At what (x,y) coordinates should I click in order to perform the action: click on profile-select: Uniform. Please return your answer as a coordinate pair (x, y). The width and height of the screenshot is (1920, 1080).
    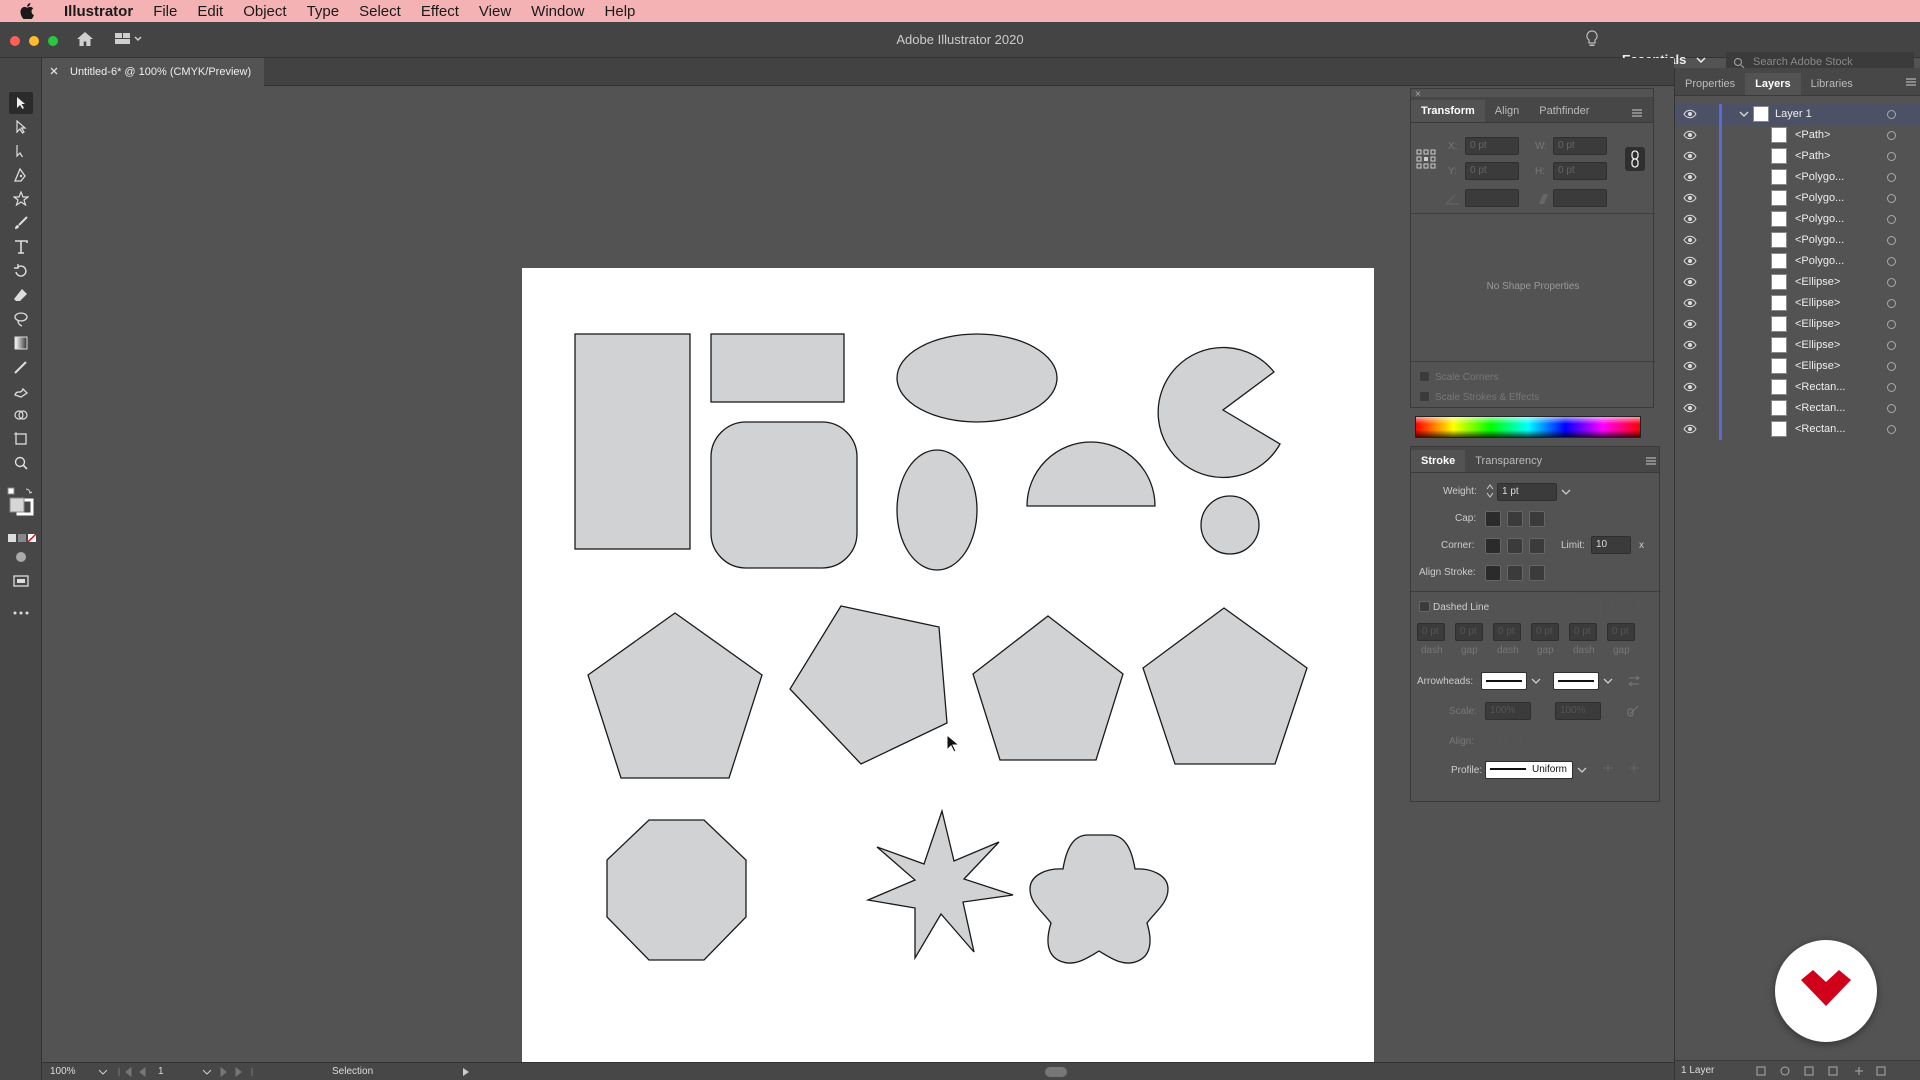
    Looking at the image, I should click on (1529, 770).